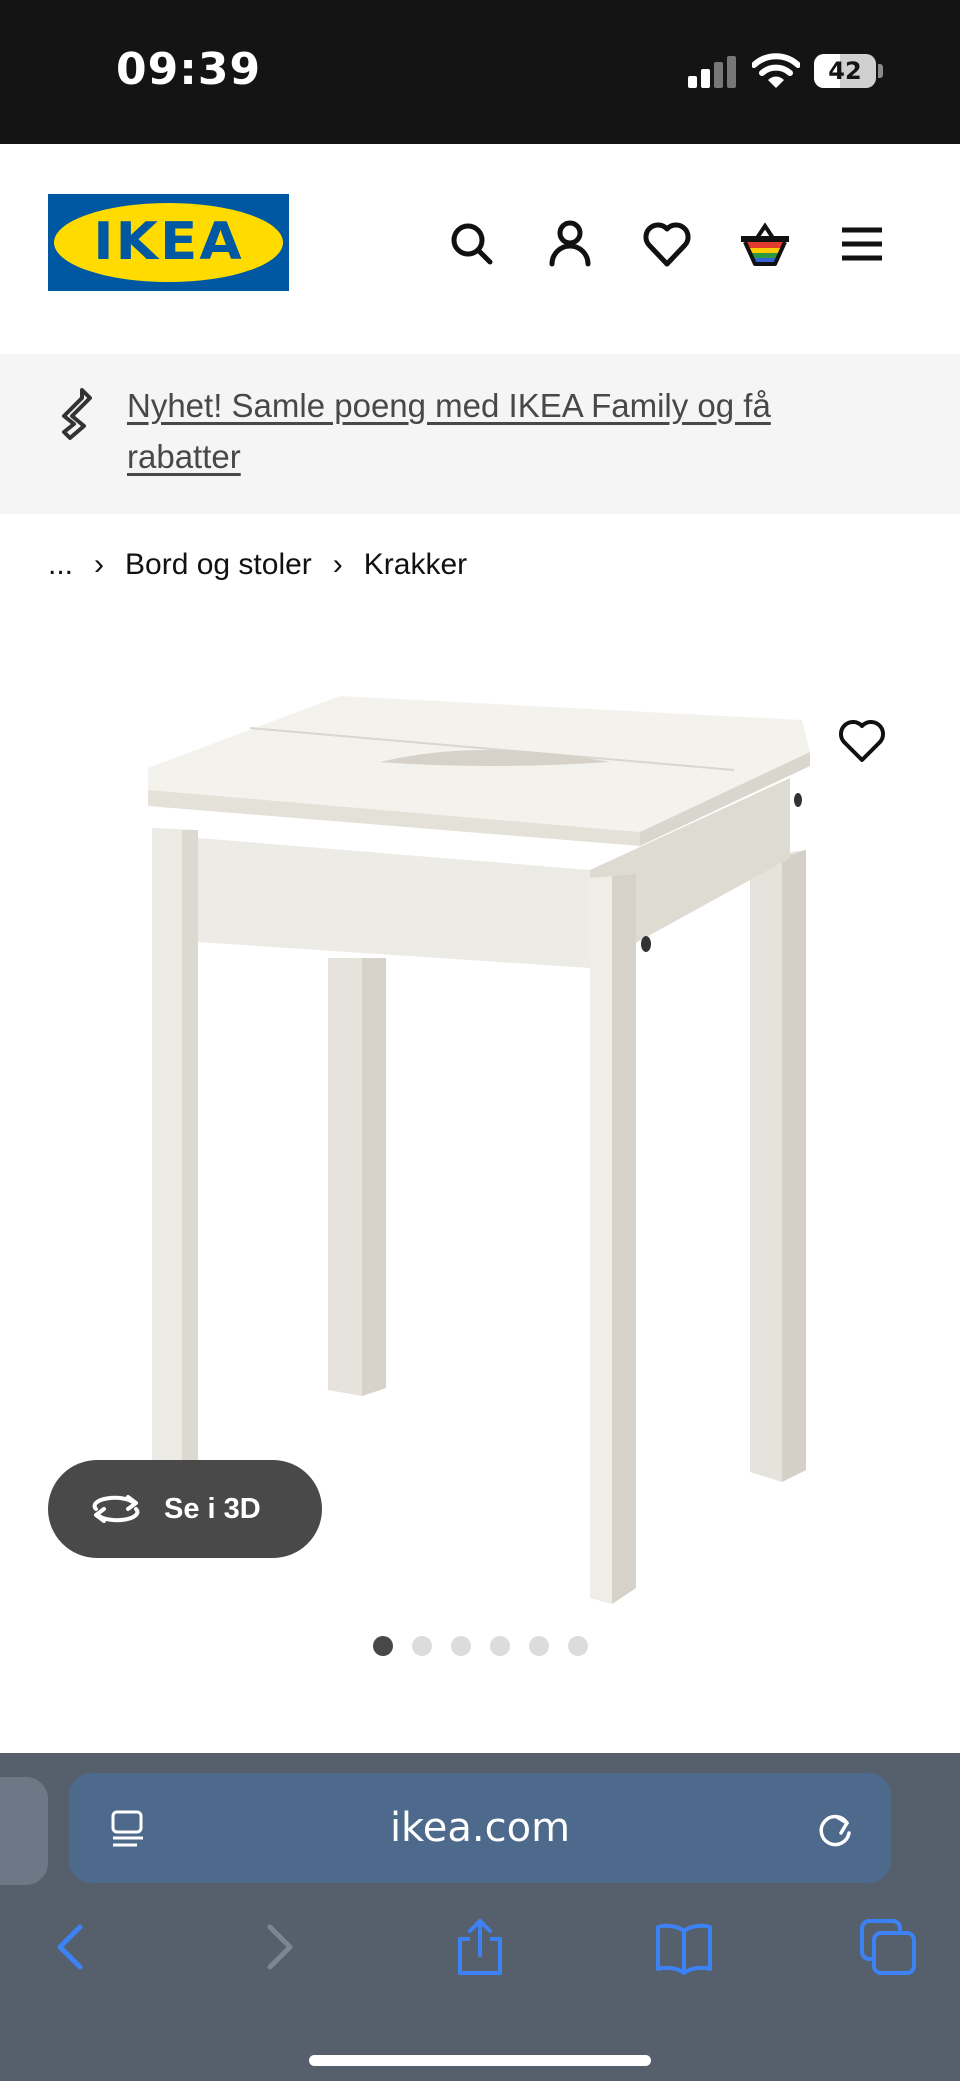 Image resolution: width=960 pixels, height=2081 pixels. I want to click on site-header: IKEA, so click(480, 249).